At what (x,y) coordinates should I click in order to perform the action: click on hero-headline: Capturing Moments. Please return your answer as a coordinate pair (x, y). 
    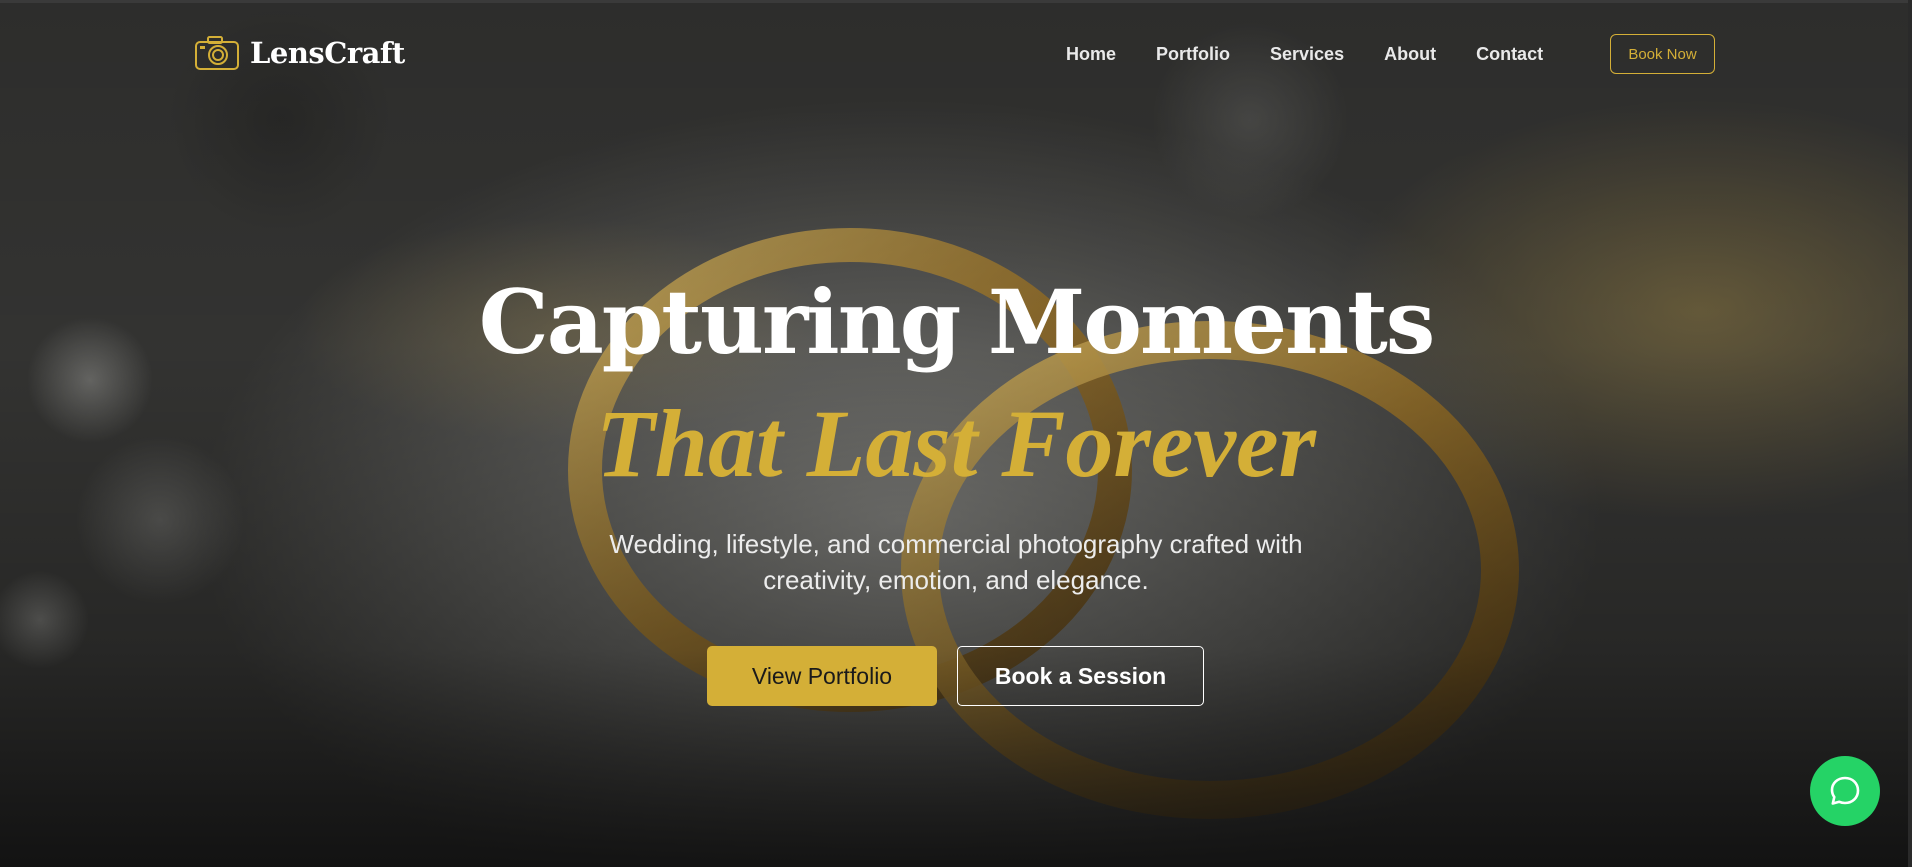
    Looking at the image, I should click on (957, 322).